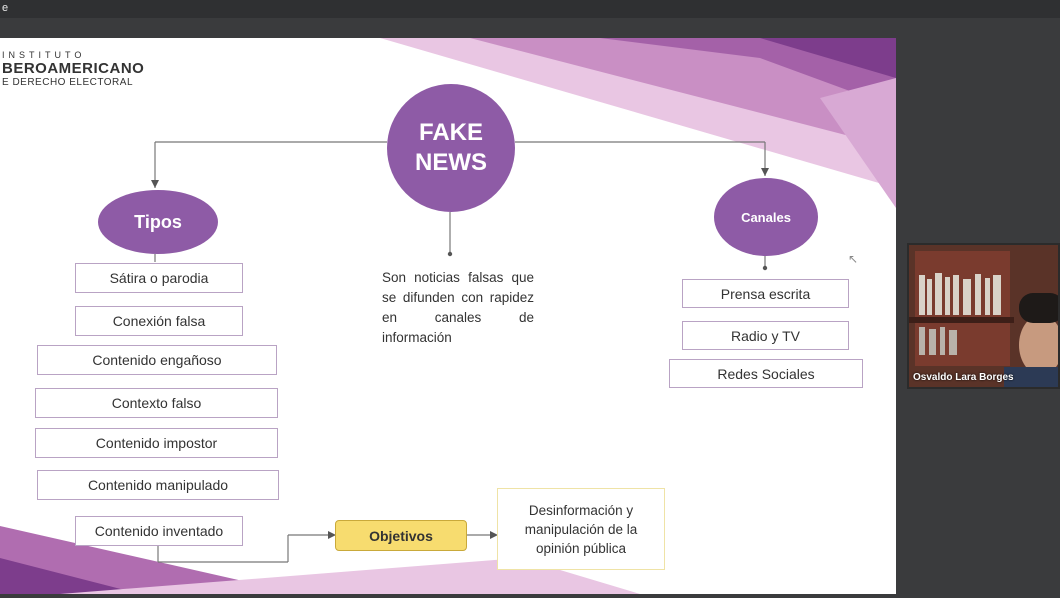  I want to click on meeting-top-bar: e, so click(530, 9).